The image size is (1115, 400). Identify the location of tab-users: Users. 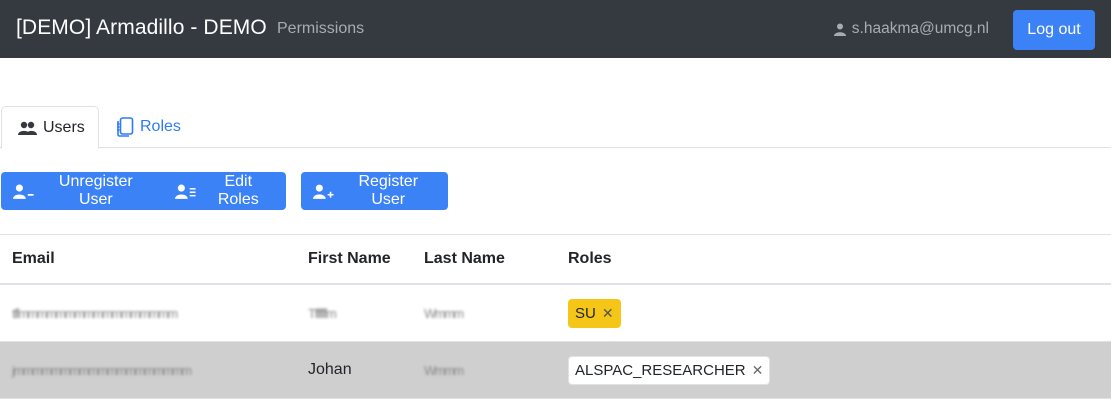
(50, 127).